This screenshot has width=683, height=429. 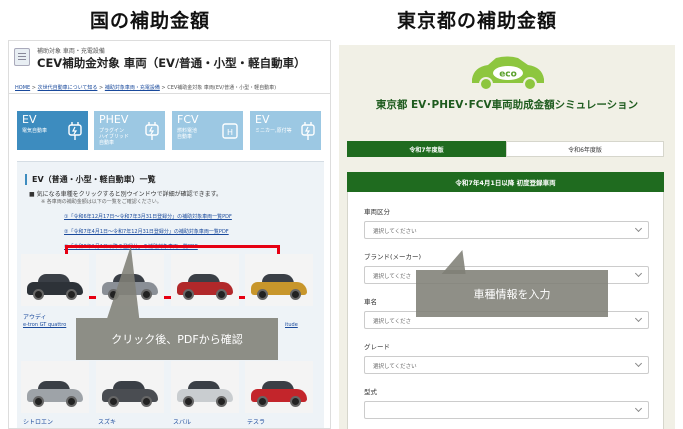 I want to click on ev-plug-icon, so click(x=75, y=131).